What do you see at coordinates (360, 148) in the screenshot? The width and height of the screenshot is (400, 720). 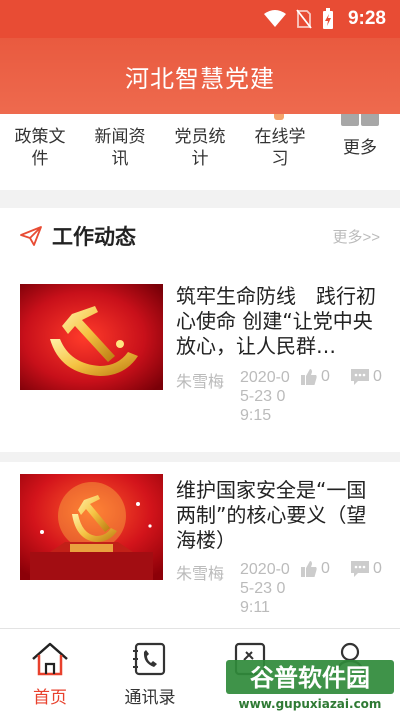 I see `quick-item-label: 更多` at bounding box center [360, 148].